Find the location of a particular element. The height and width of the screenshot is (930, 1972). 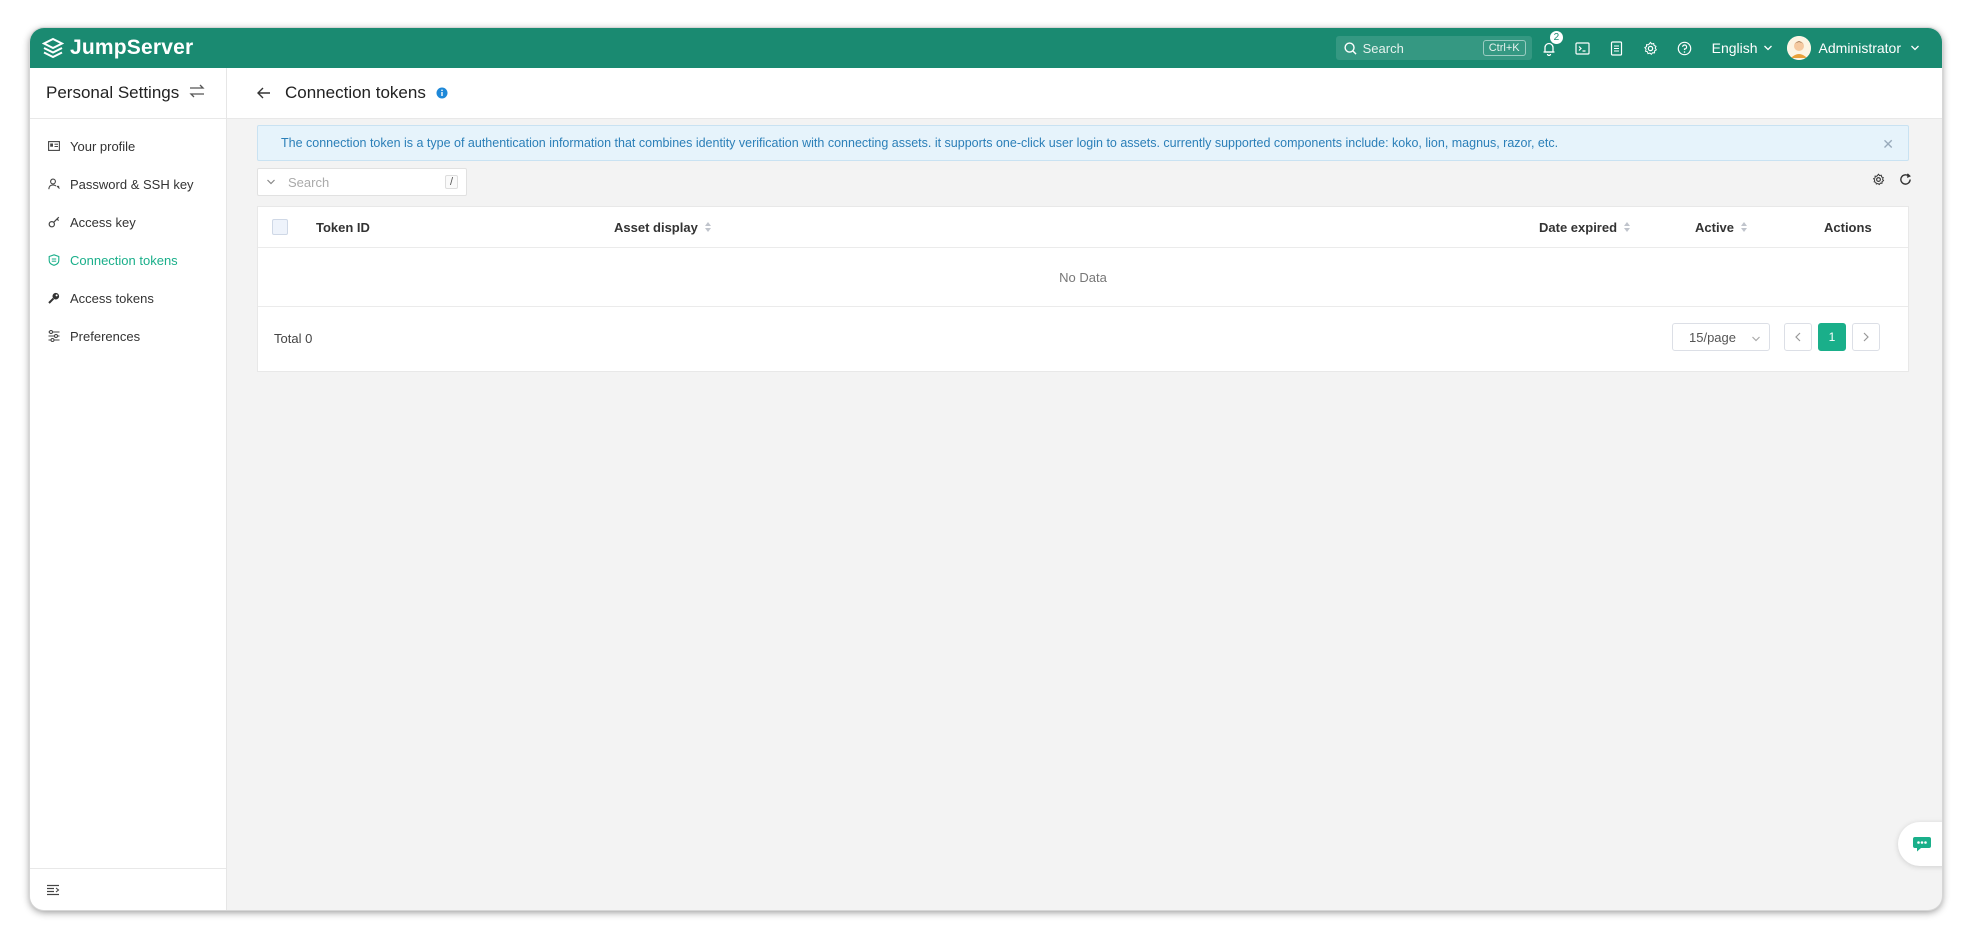

search-shortcut: Ctrl+K is located at coordinates (1504, 48).